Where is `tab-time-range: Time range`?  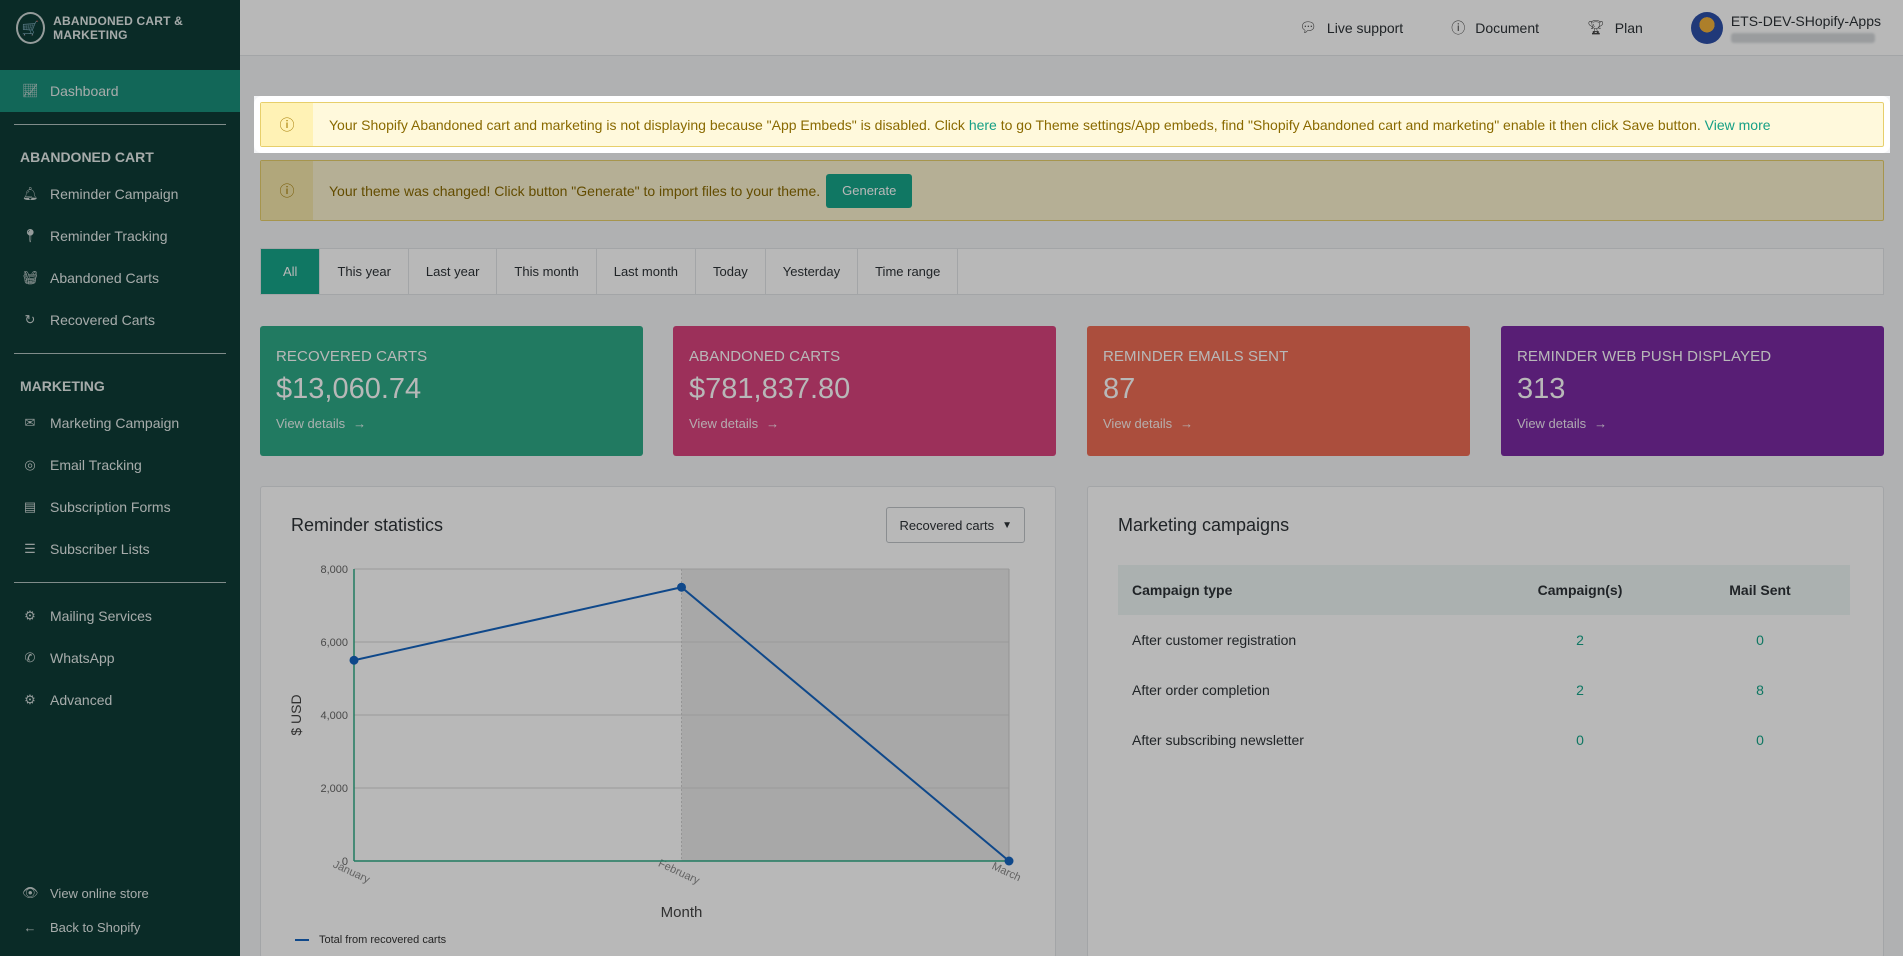
tab-time-range: Time range is located at coordinates (908, 271).